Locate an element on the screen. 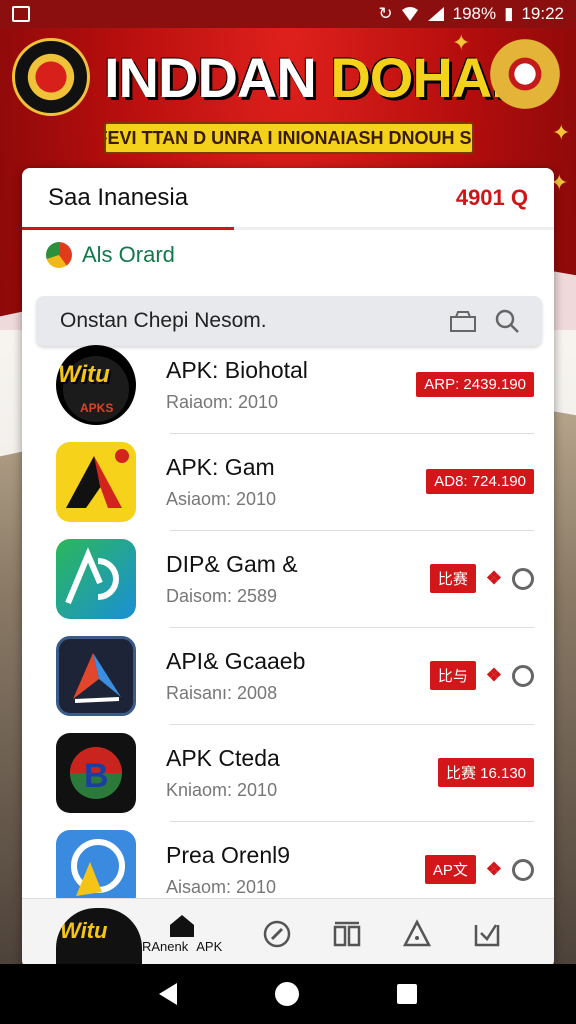 The height and width of the screenshot is (1024, 576). list-item: DIP& Gam & Daisom: 2589 比赛 ❖ is located at coordinates (288, 578).